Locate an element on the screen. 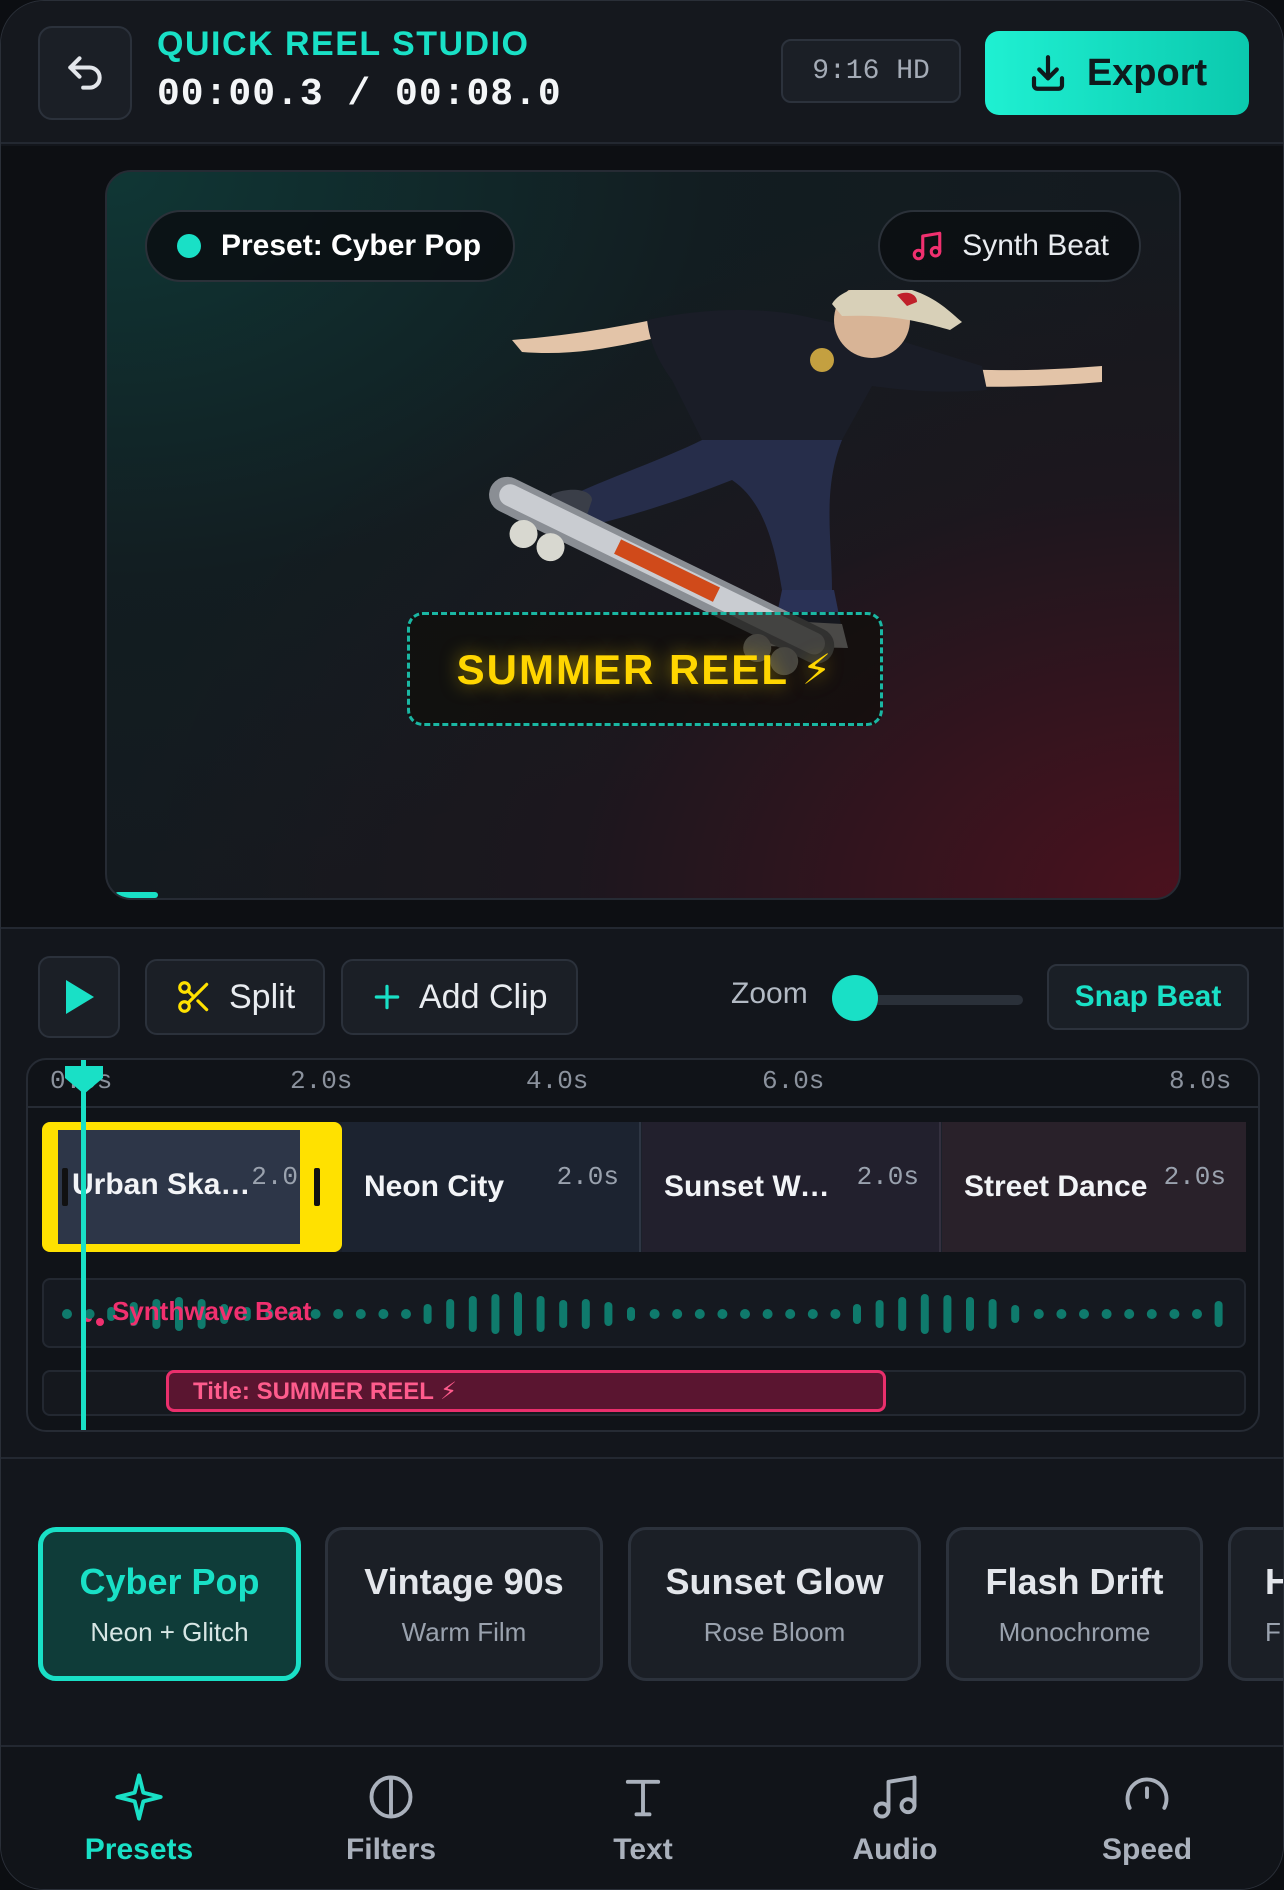 The height and width of the screenshot is (1890, 1284). download-icon is located at coordinates (1047, 73).